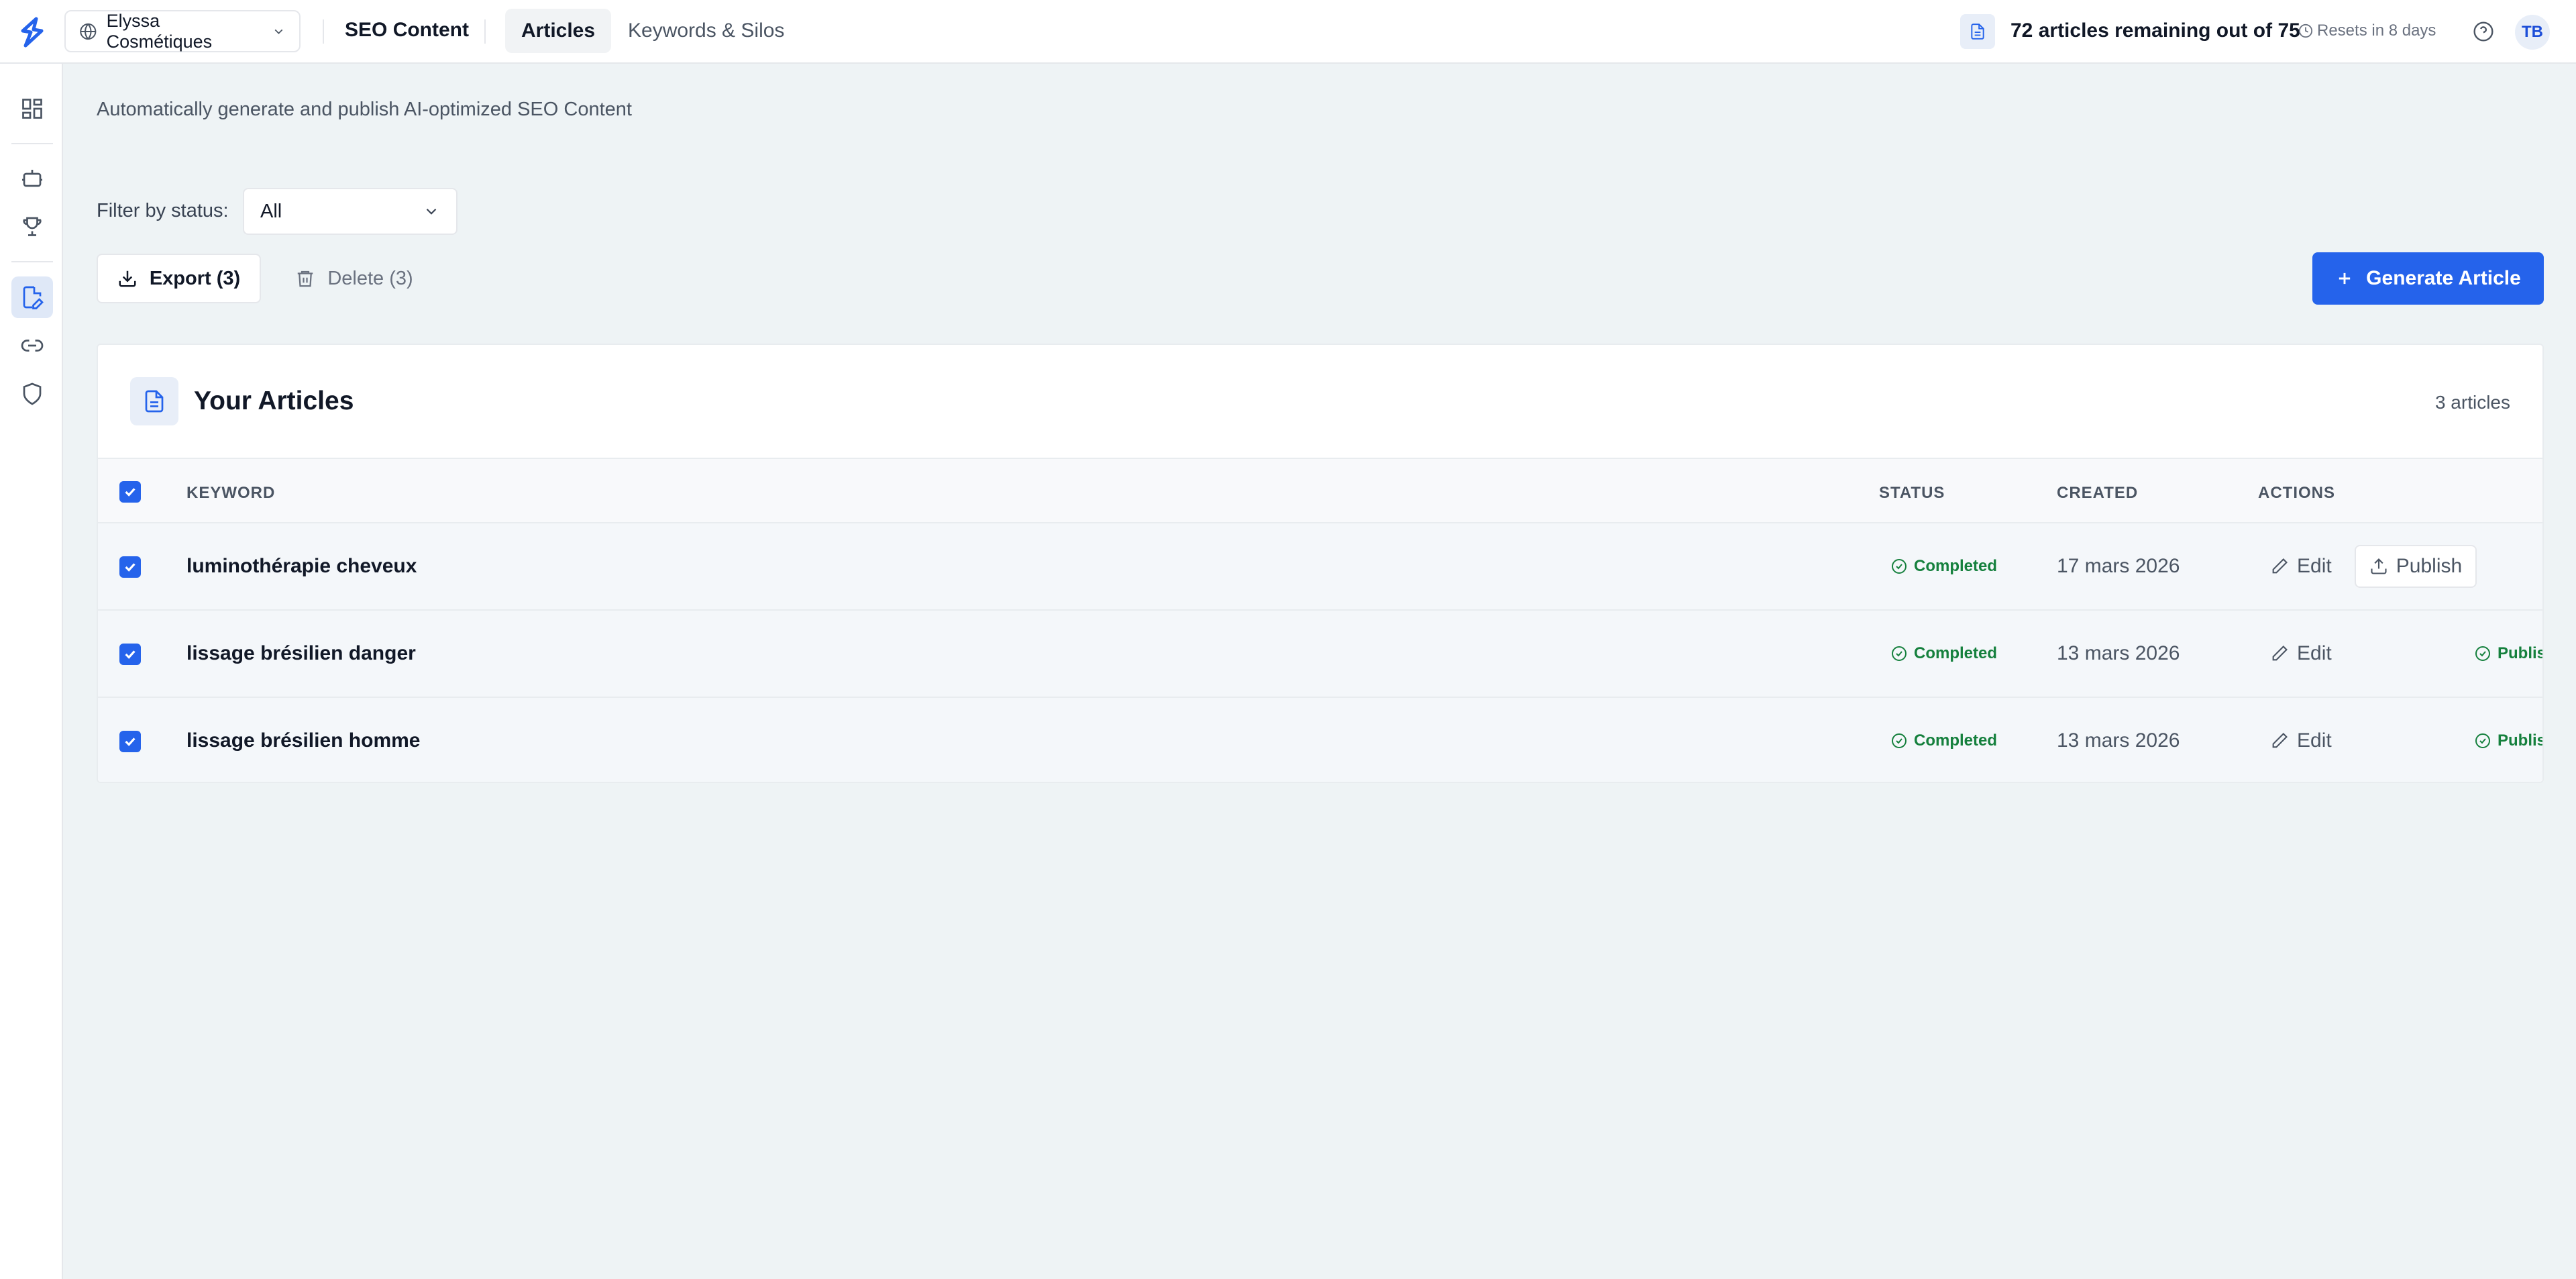  I want to click on select-all-checkbox, so click(130, 492).